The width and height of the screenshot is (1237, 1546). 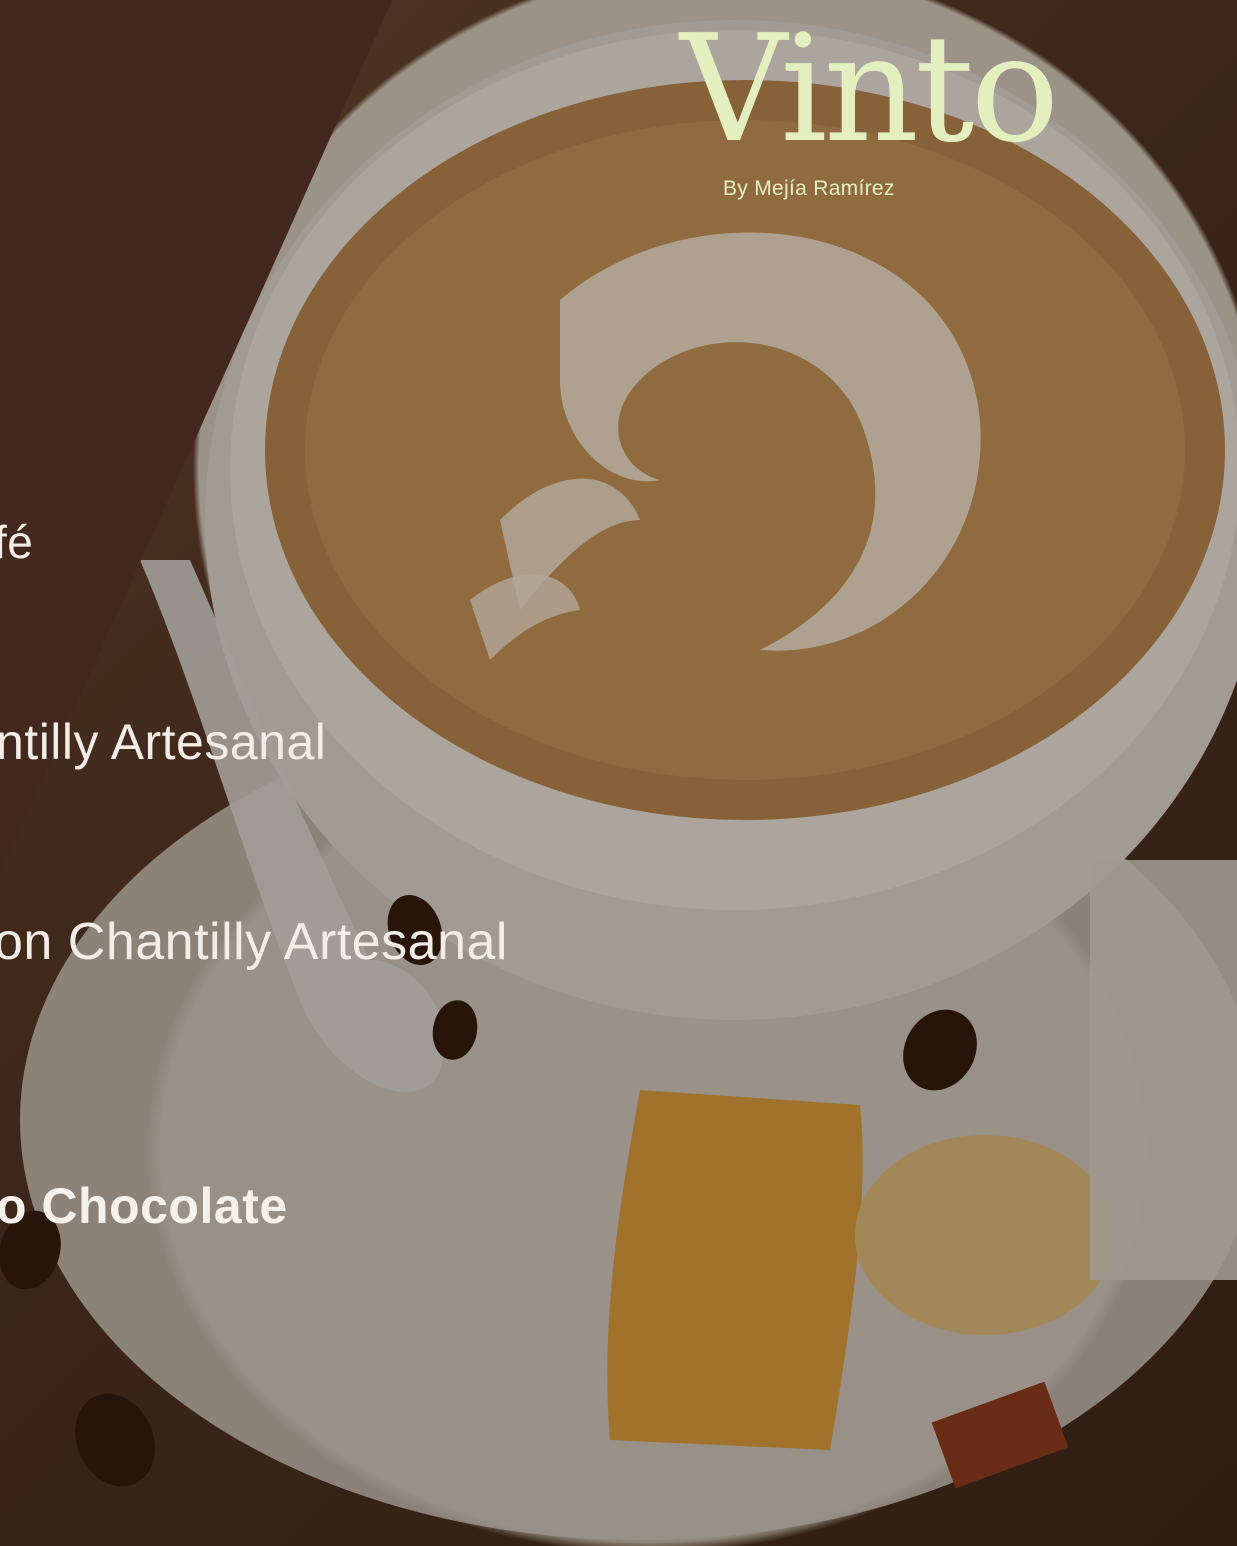 I want to click on menu-item-2: ntilly Artesanal, so click(x=163, y=742).